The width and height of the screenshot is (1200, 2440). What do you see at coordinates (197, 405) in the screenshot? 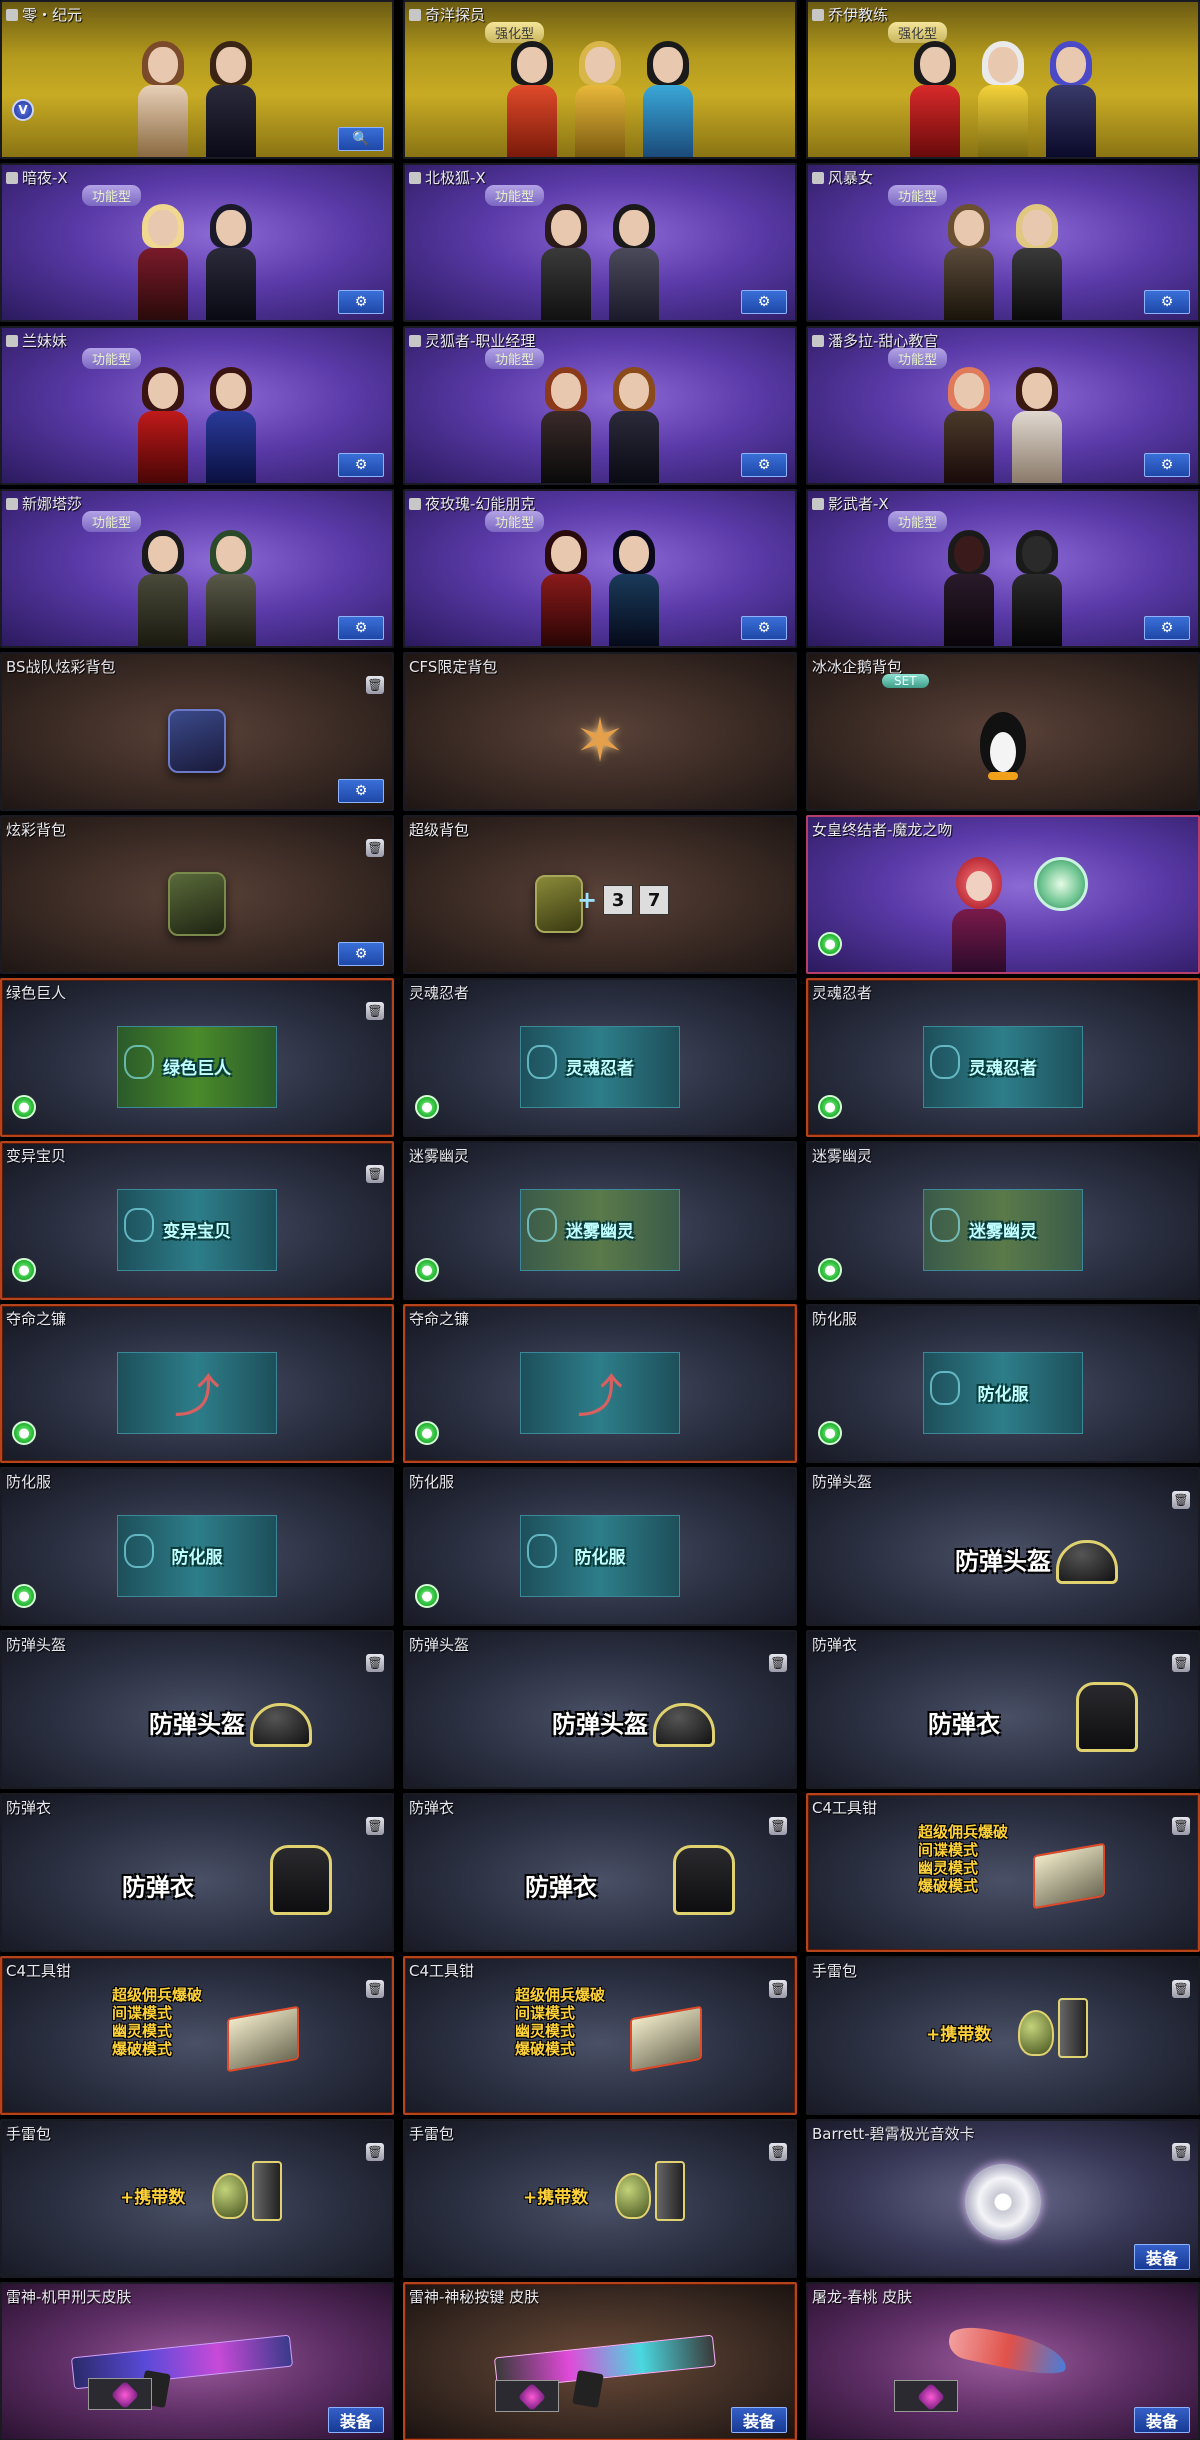
I see `character-card: 兰妹妹 功能型 ⚙` at bounding box center [197, 405].